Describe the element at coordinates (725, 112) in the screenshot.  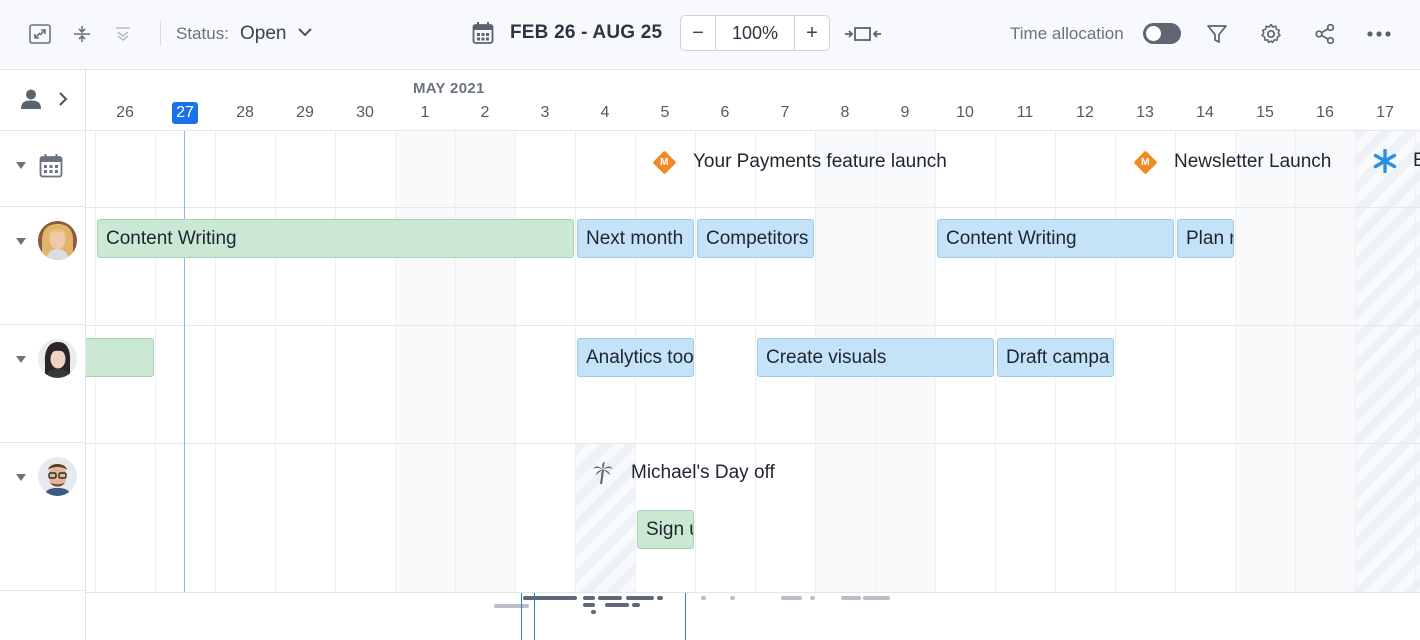
I see `day-label: 6` at that location.